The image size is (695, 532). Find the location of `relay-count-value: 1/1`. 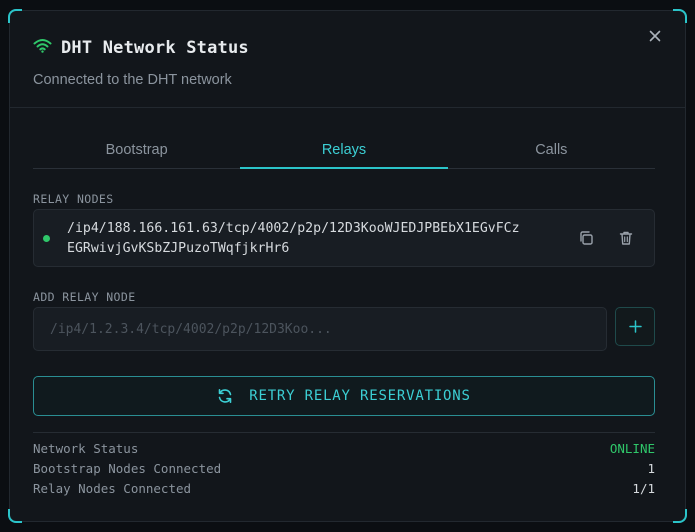

relay-count-value: 1/1 is located at coordinates (643, 488).